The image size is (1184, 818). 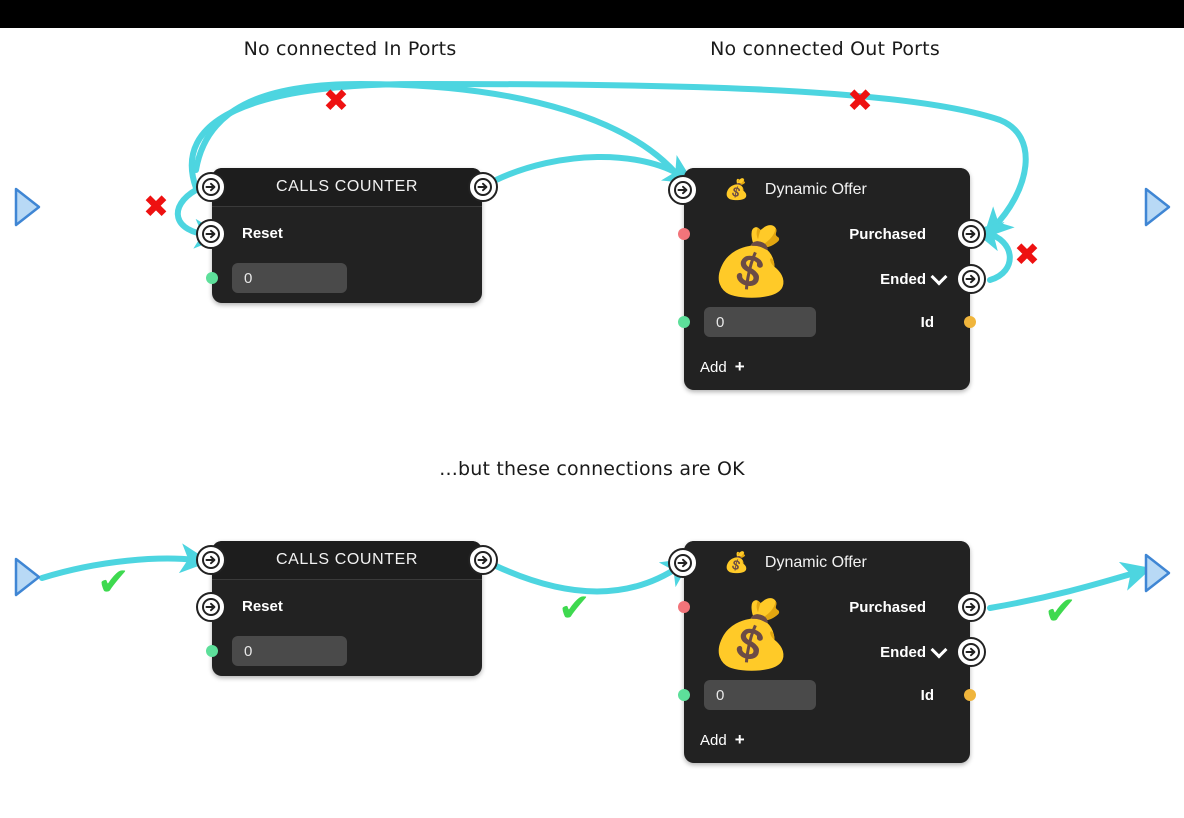 What do you see at coordinates (992, 252) in the screenshot?
I see `edge-invalid-self-loop-purchased` at bounding box center [992, 252].